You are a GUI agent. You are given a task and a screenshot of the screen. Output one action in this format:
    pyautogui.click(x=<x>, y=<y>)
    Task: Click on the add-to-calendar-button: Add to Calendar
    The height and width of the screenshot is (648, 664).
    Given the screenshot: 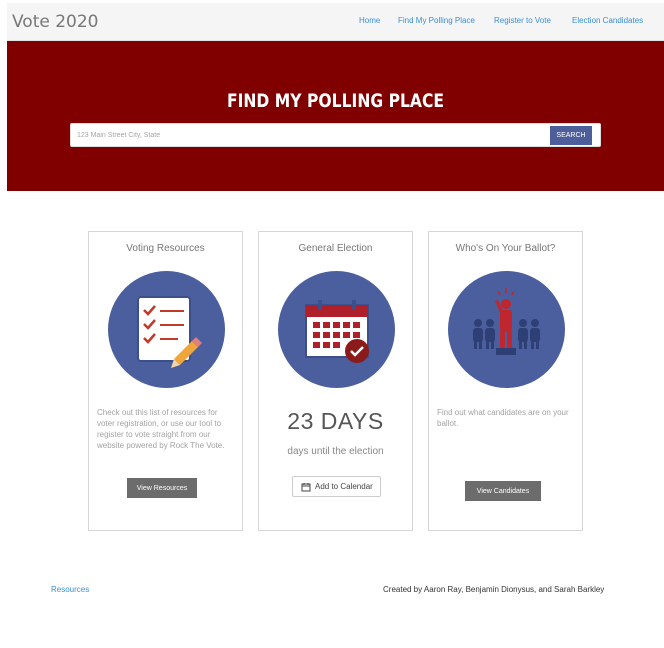 What is the action you would take?
    pyautogui.click(x=336, y=486)
    